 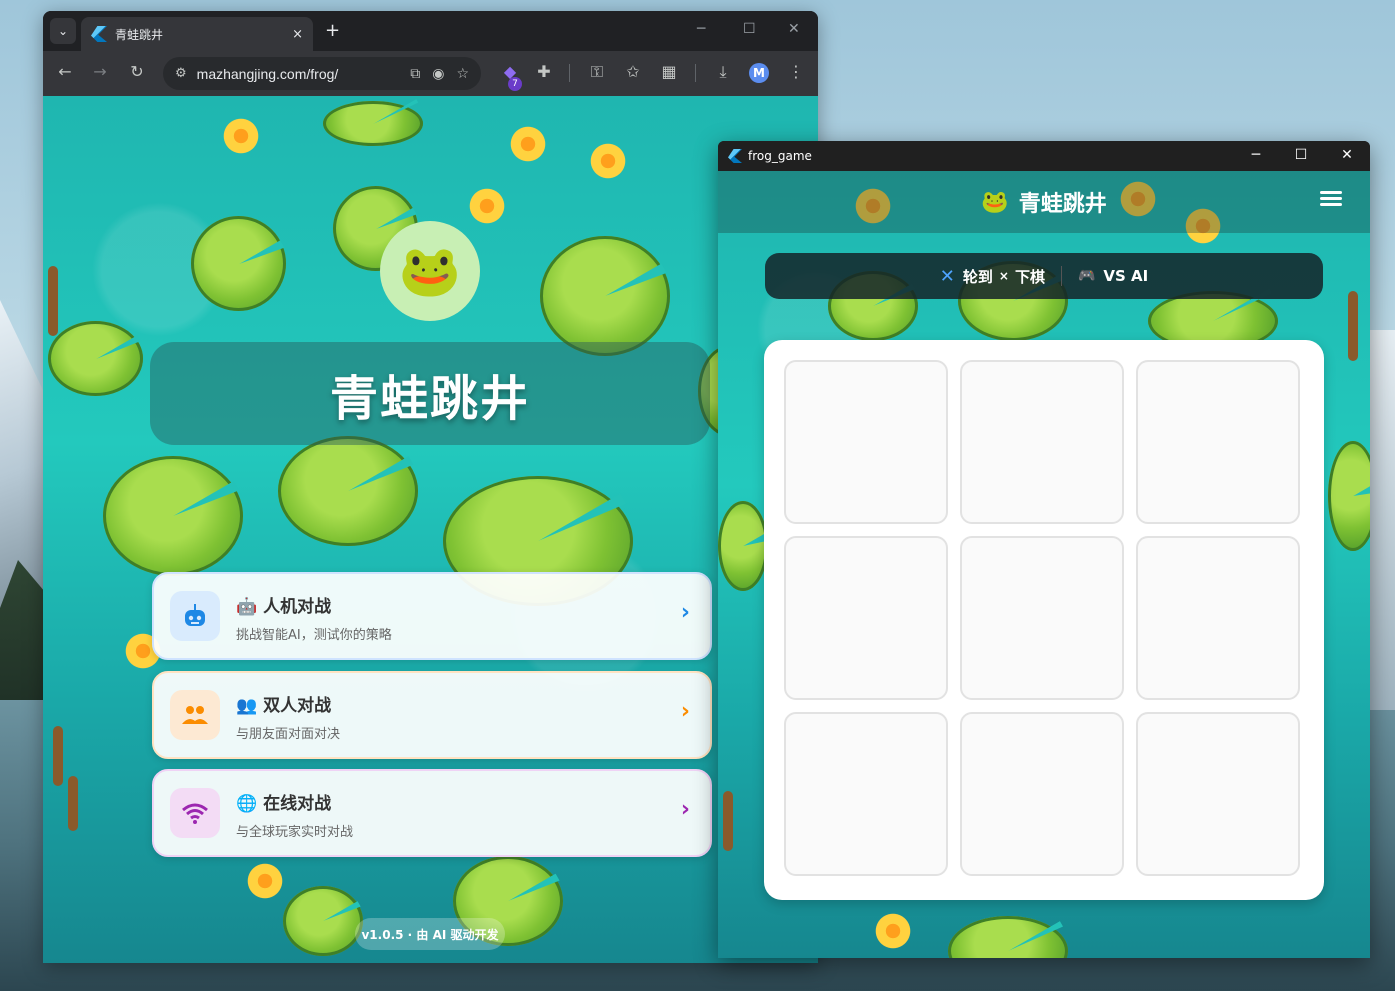 What do you see at coordinates (1086, 276) in the screenshot?
I see `gamepad-icon: 🎮` at bounding box center [1086, 276].